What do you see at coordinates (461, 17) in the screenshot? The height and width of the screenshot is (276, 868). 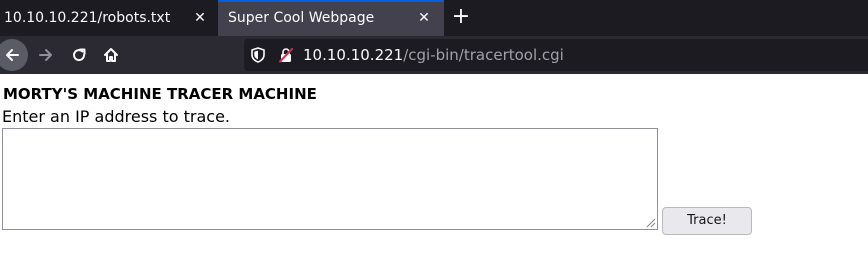 I see `new-tab-button: +` at bounding box center [461, 17].